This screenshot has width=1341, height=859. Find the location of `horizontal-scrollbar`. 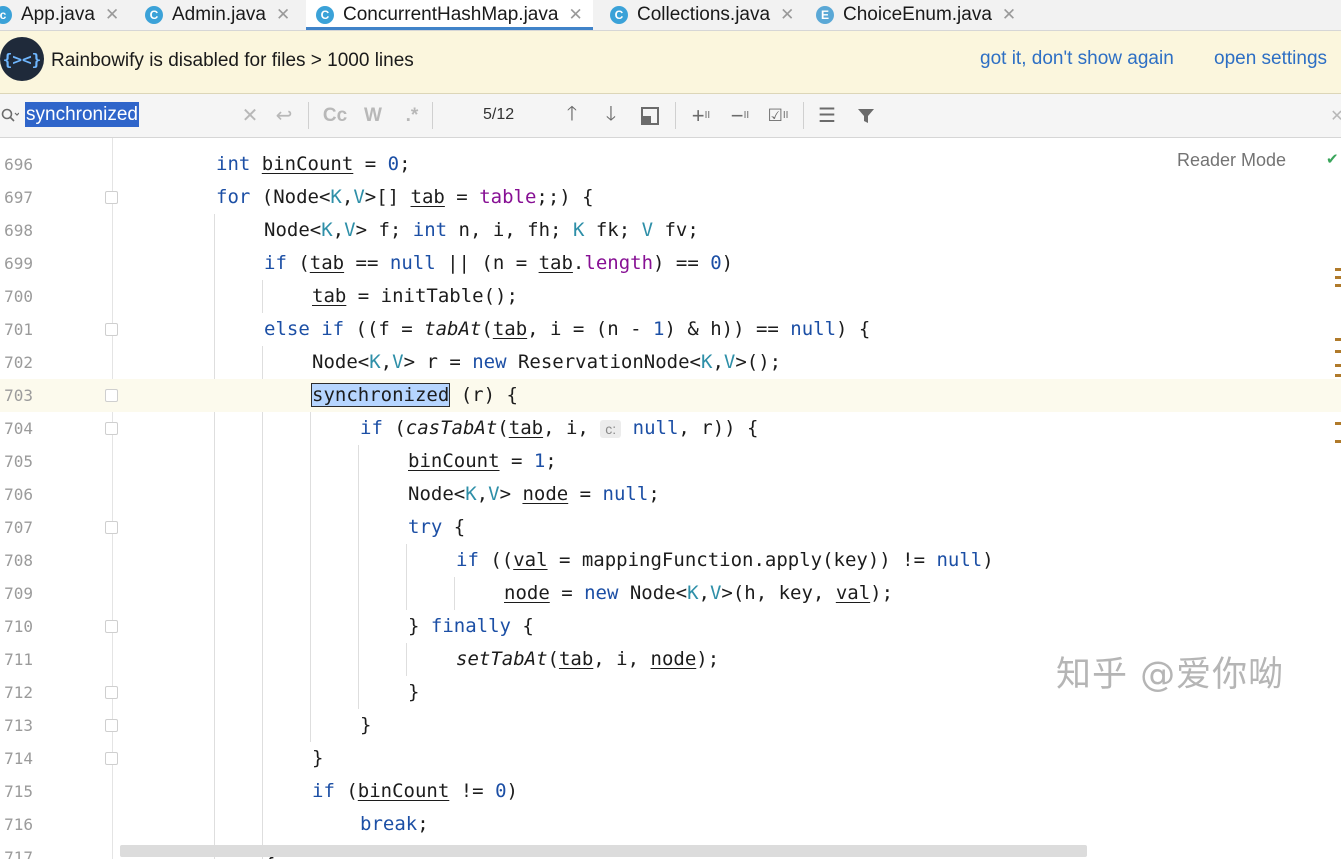

horizontal-scrollbar is located at coordinates (603, 851).